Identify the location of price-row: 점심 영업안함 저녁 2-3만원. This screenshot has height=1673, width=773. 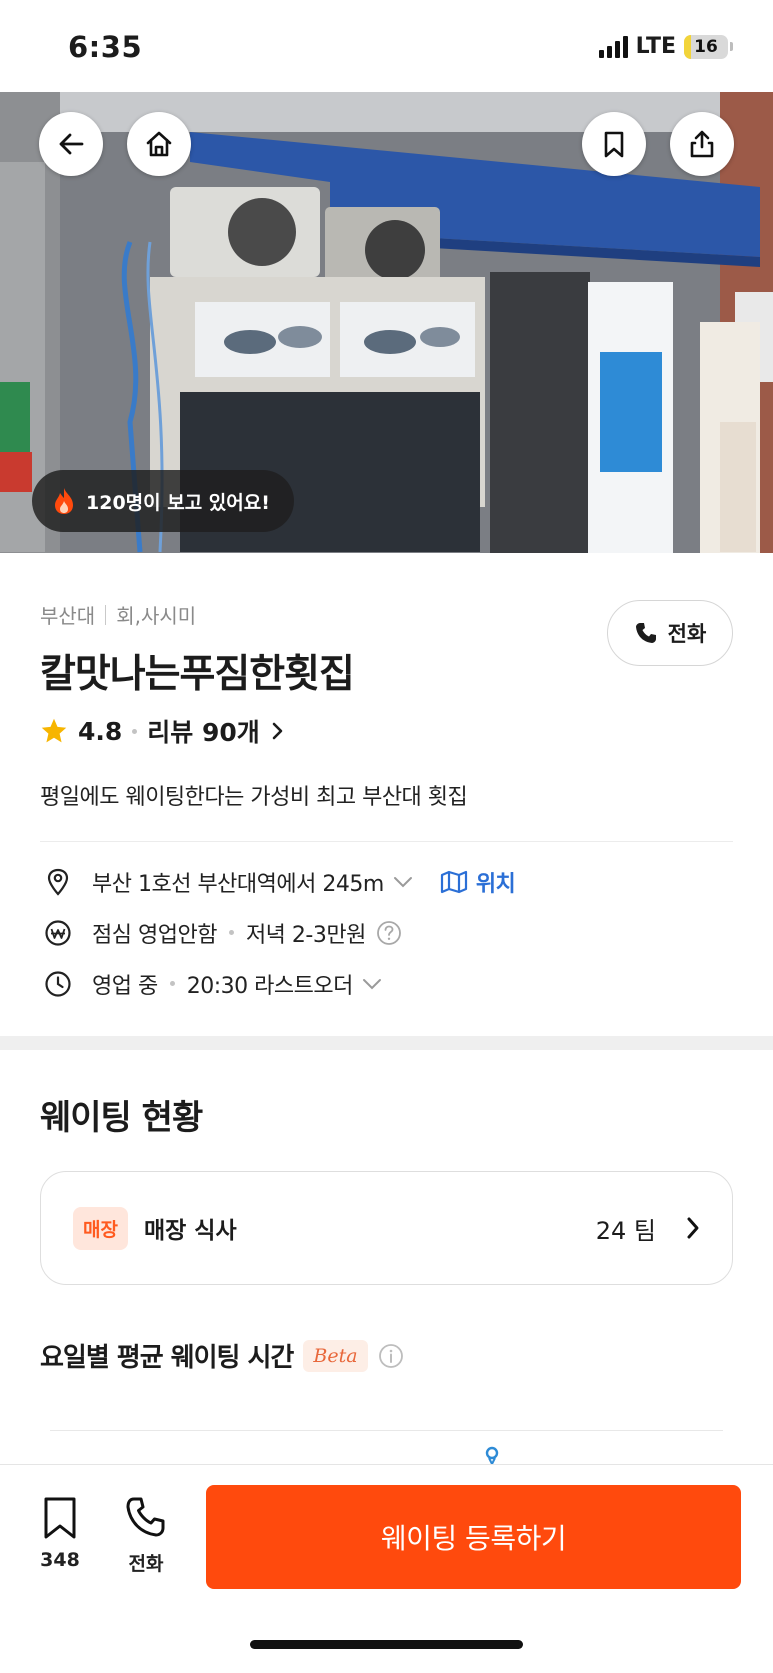
(386, 932).